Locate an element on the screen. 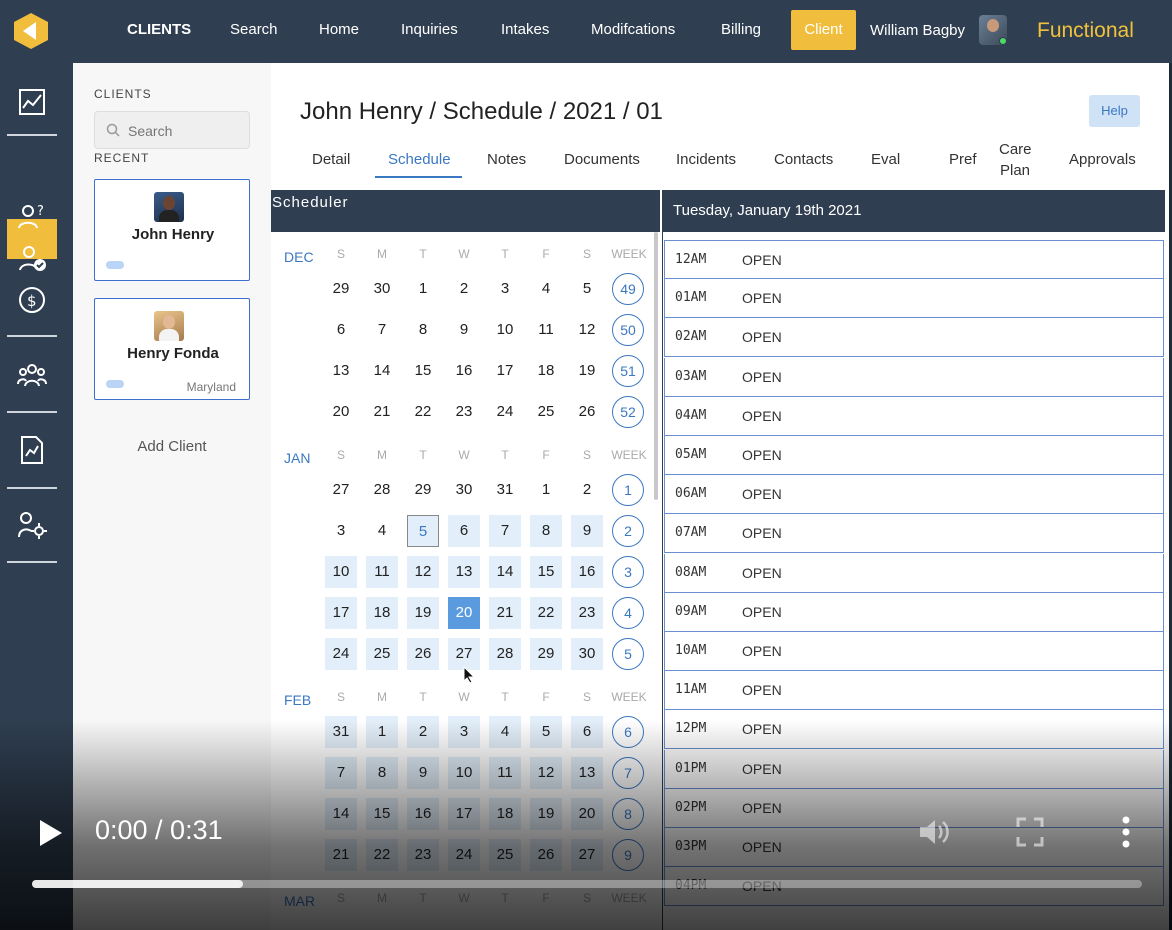 Image resolution: width=1172 pixels, height=930 pixels. user-check-icon is located at coordinates (32, 258).